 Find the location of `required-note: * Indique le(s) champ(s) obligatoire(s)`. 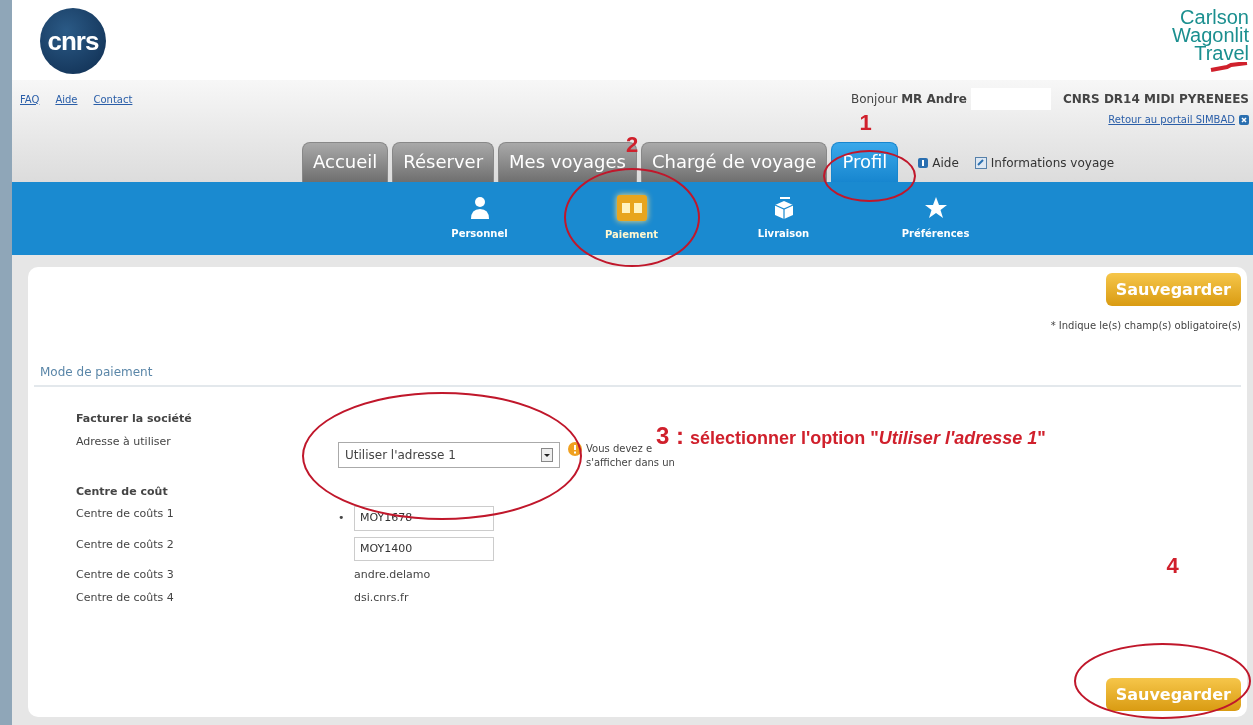

required-note: * Indique le(s) champ(s) obligatoire(s) is located at coordinates (1145, 326).